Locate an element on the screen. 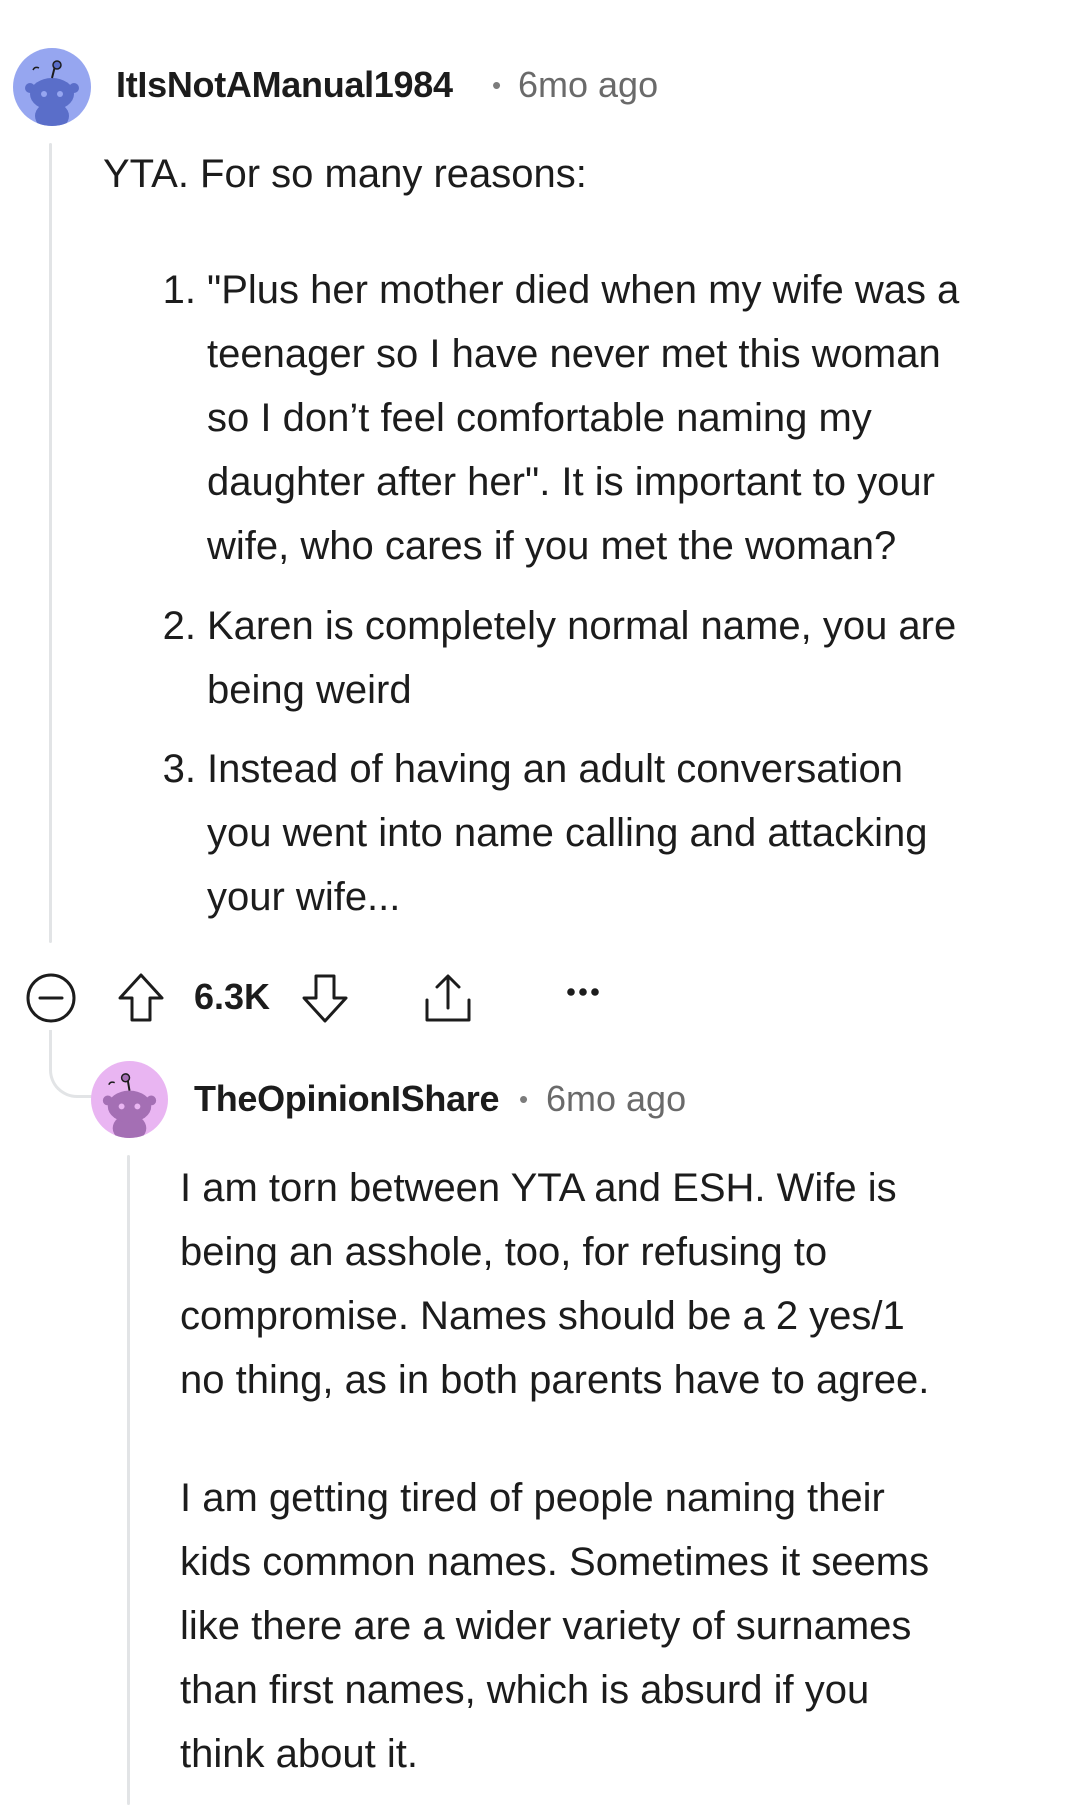 Image resolution: width=1080 pixels, height=1805 pixels. upvote-arrow-icon is located at coordinates (141, 998).